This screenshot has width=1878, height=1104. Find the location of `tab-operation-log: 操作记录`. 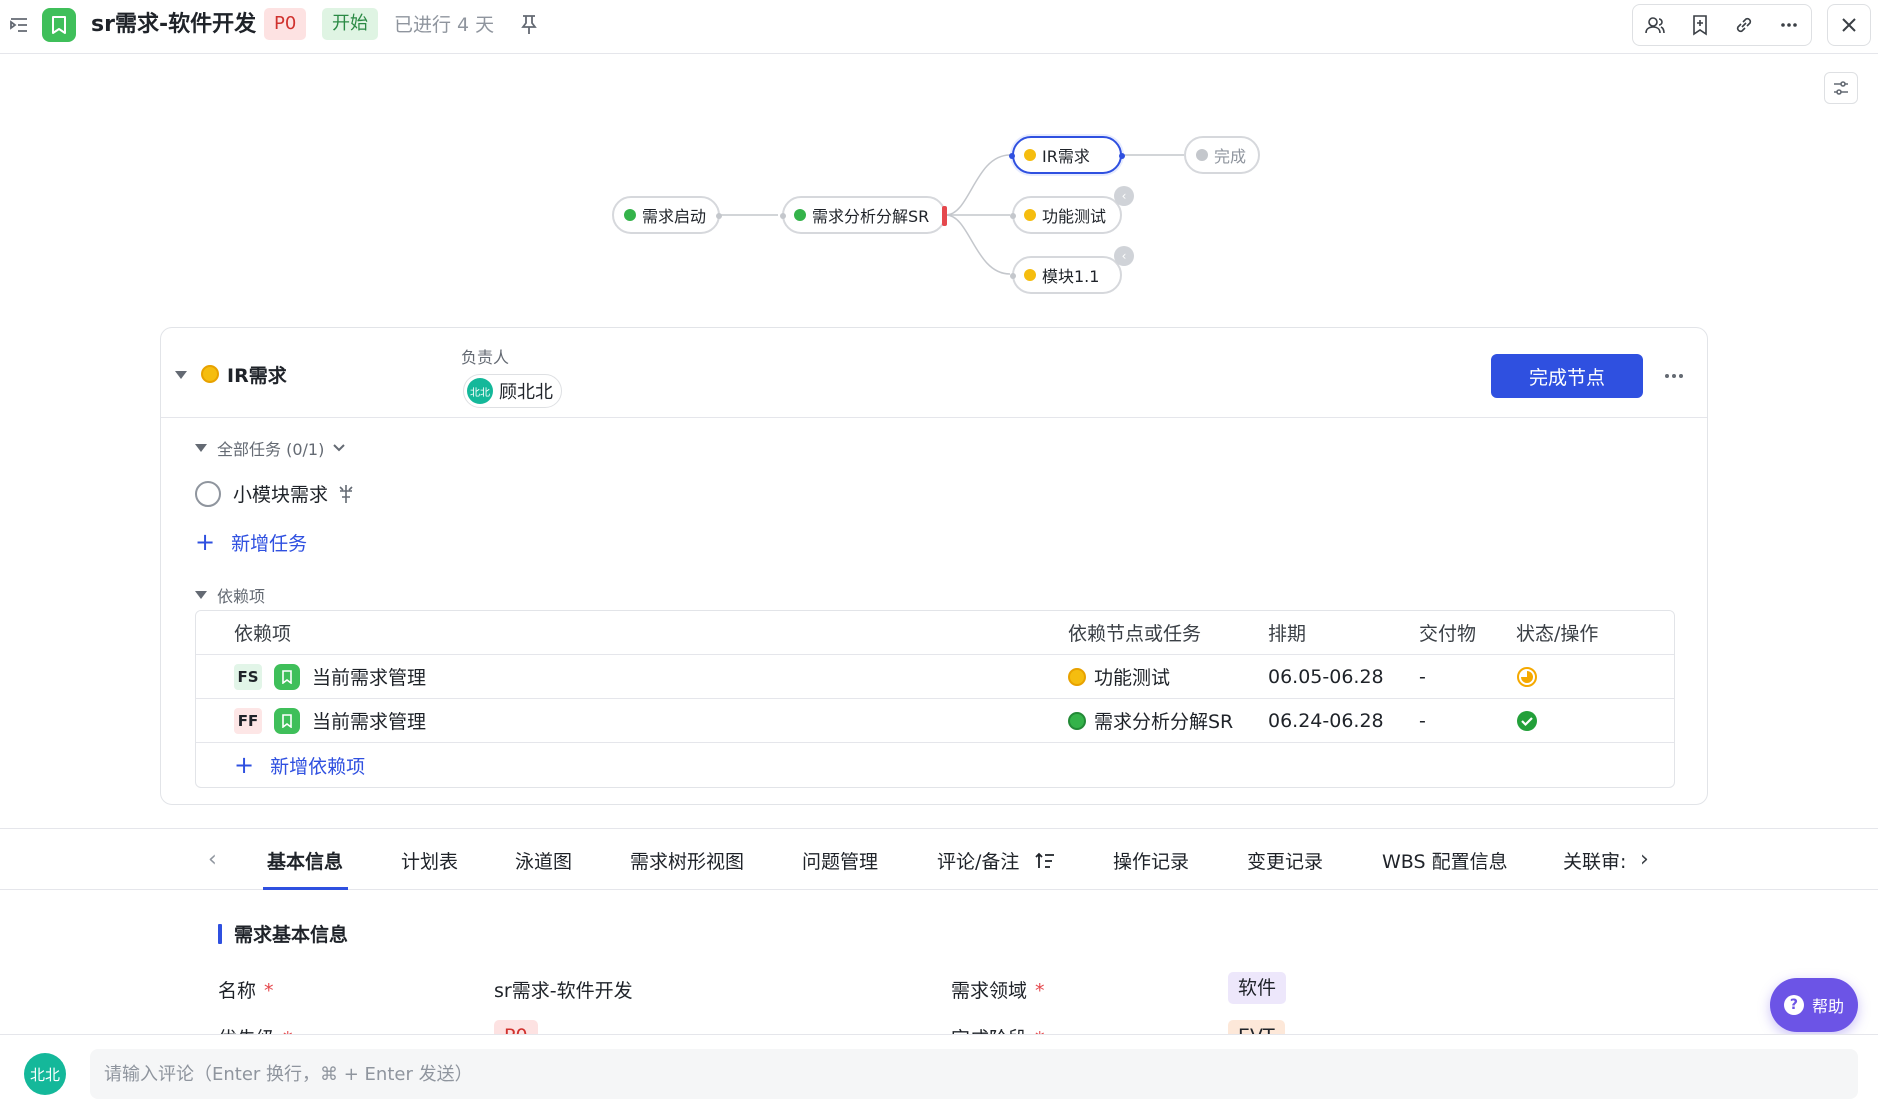

tab-operation-log: 操作记录 is located at coordinates (1151, 860).